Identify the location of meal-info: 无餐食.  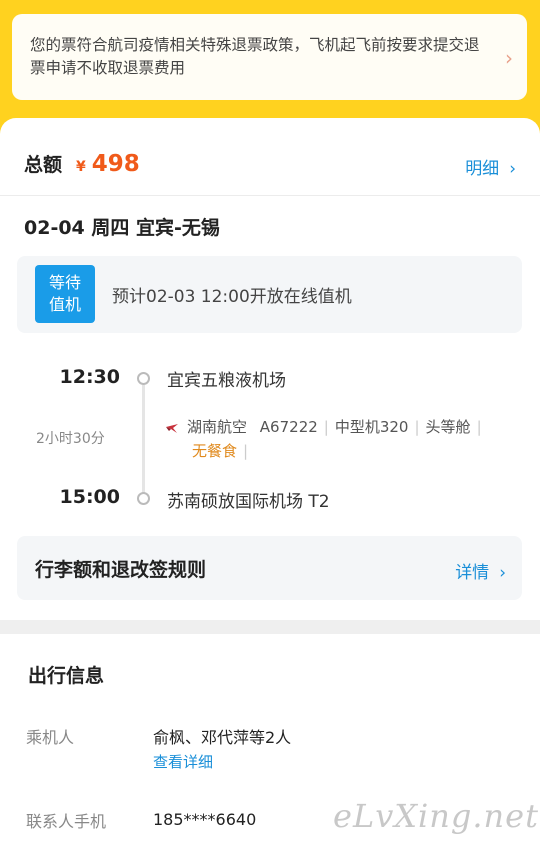
(215, 451).